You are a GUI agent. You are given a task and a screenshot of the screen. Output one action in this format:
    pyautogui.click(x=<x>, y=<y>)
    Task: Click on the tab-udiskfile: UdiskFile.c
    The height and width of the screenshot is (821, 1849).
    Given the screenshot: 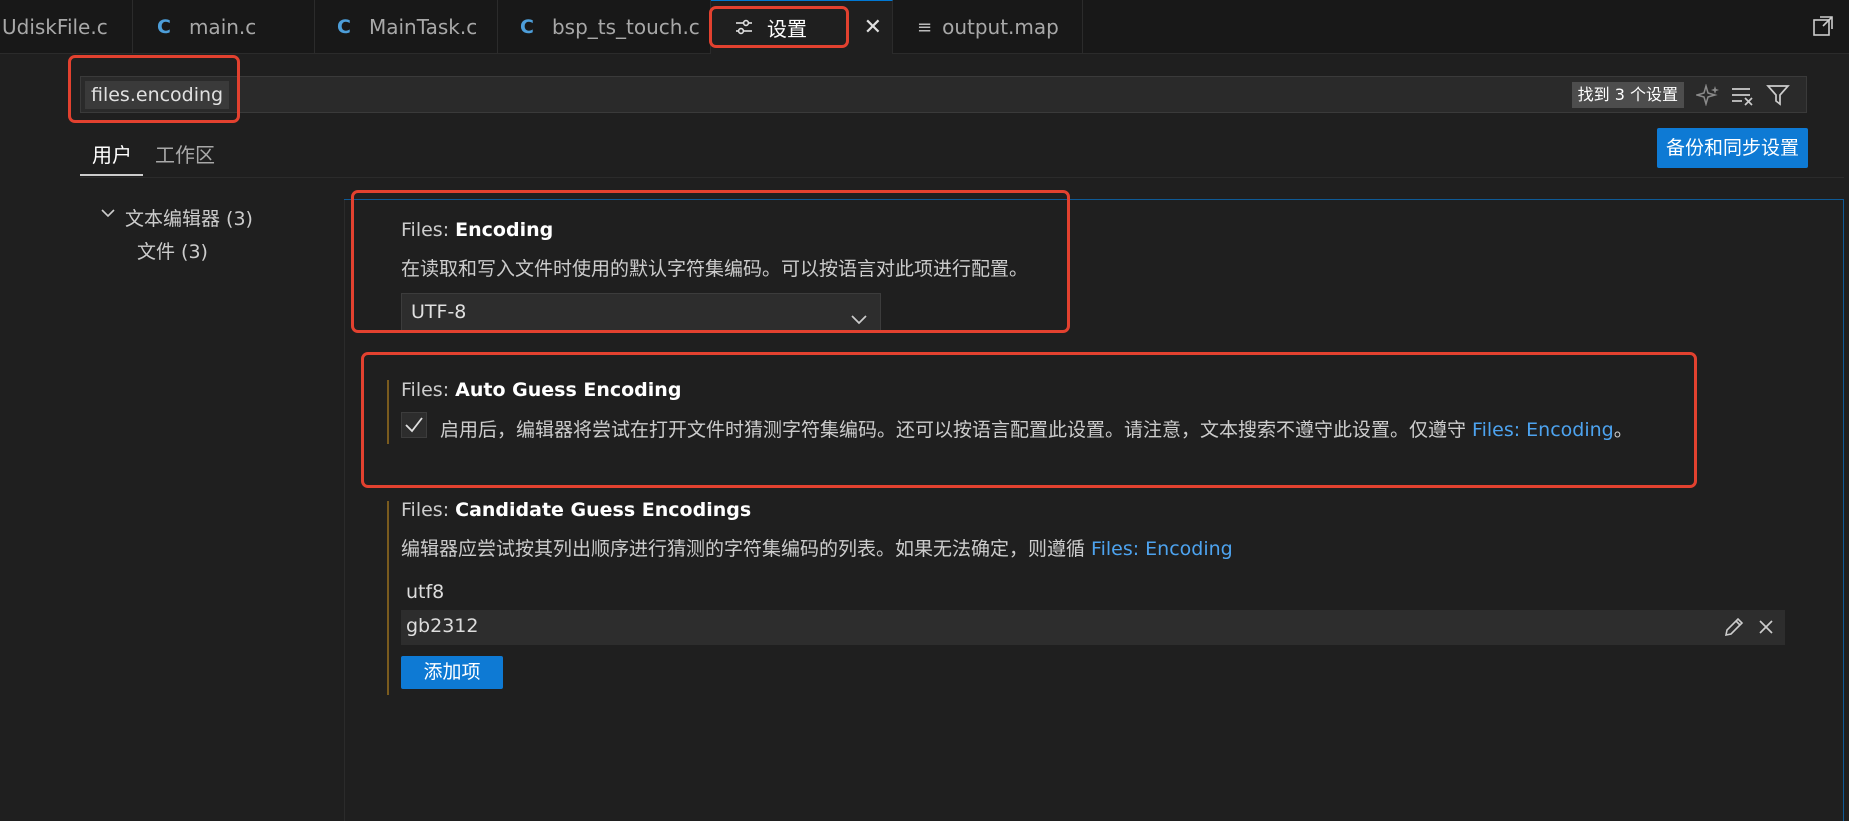 What is the action you would take?
    pyautogui.click(x=66, y=27)
    